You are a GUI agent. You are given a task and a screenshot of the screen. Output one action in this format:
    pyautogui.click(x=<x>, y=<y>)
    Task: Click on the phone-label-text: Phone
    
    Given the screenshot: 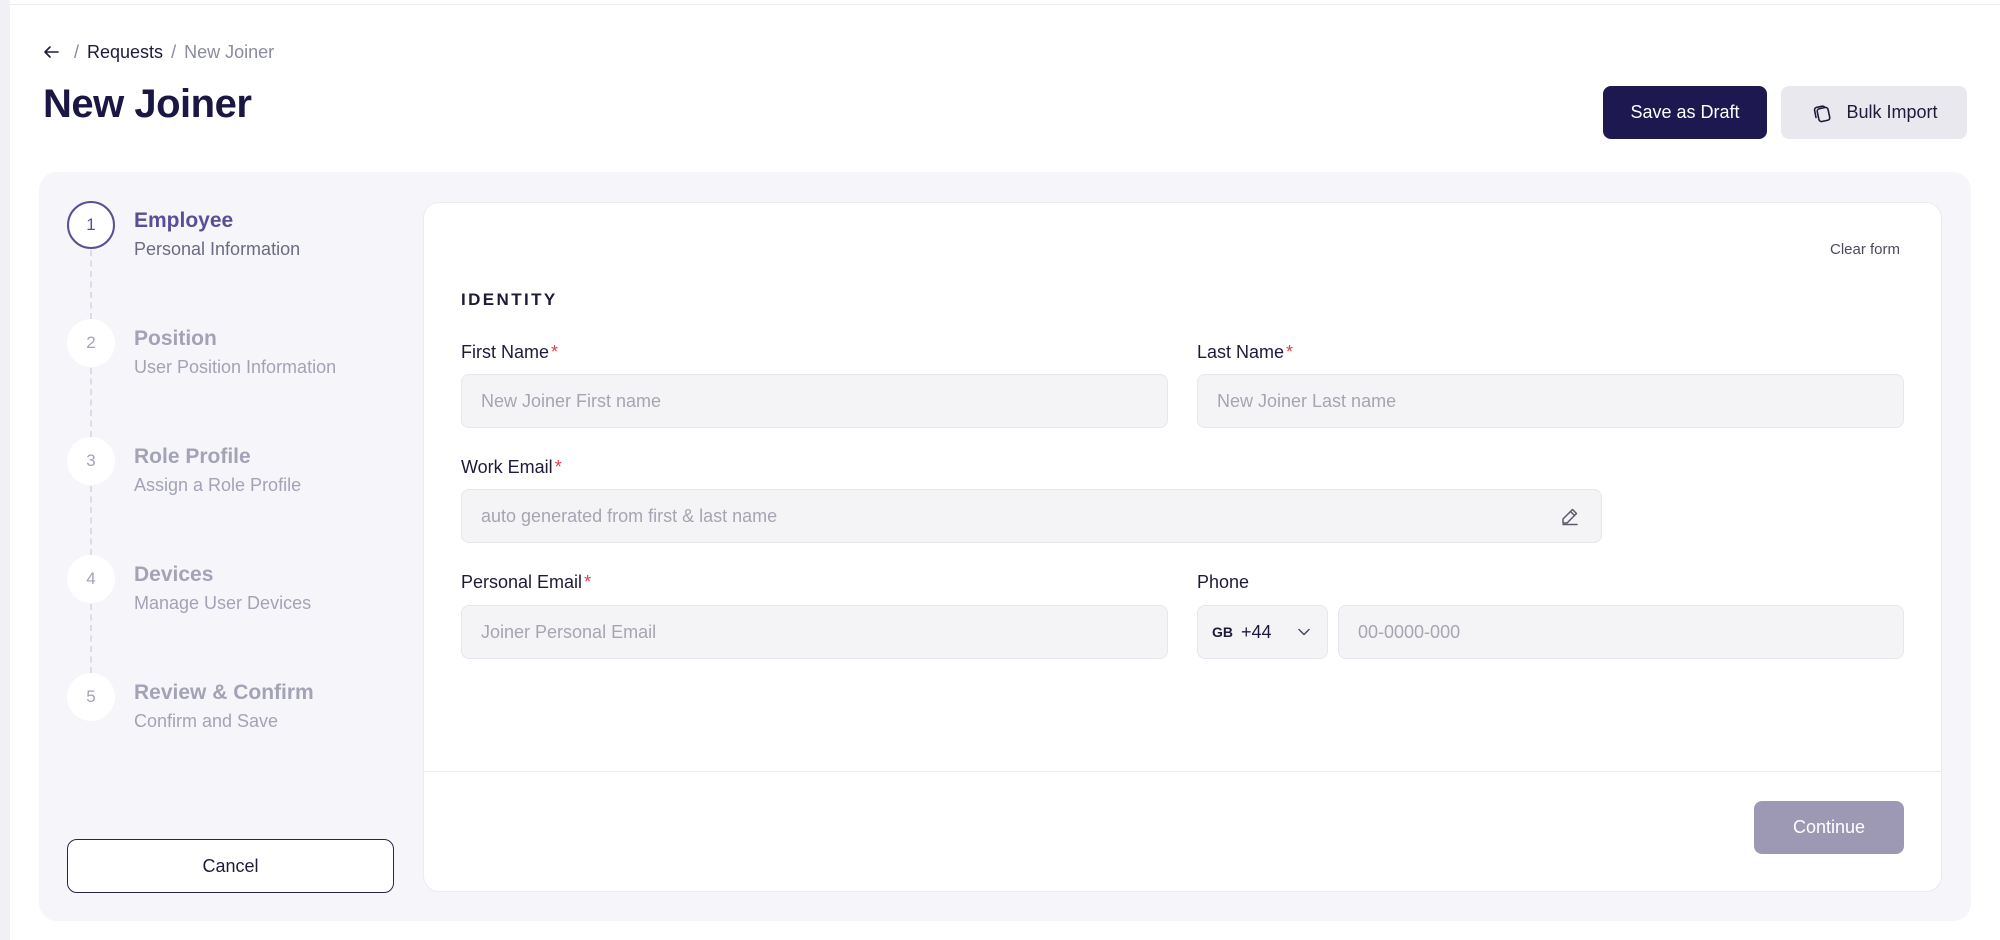 What is the action you would take?
    pyautogui.click(x=1223, y=582)
    